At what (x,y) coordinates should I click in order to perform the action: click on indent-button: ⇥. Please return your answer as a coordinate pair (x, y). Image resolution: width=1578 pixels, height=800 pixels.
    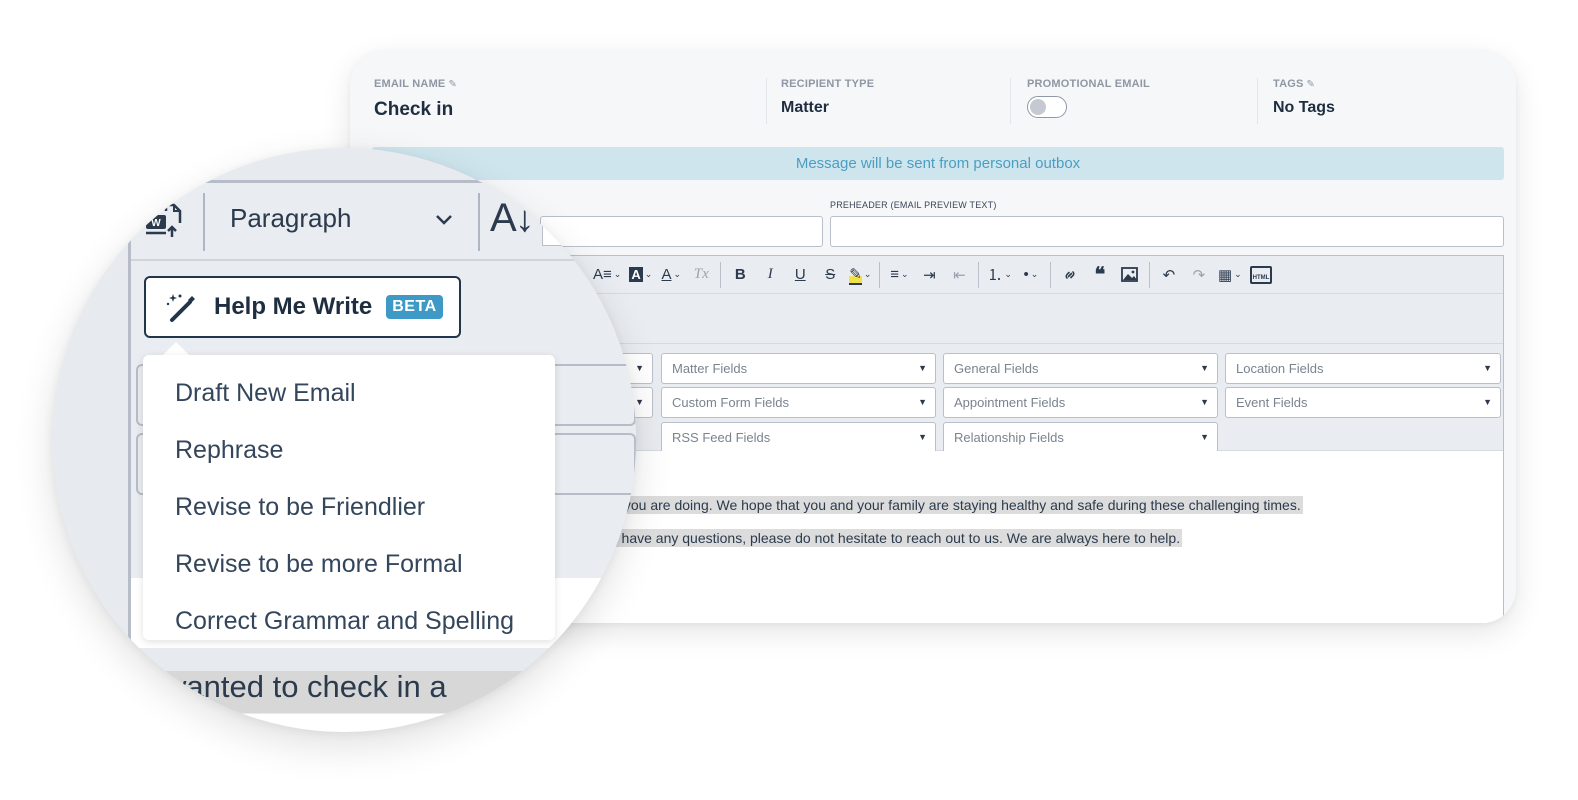
    Looking at the image, I should click on (929, 275).